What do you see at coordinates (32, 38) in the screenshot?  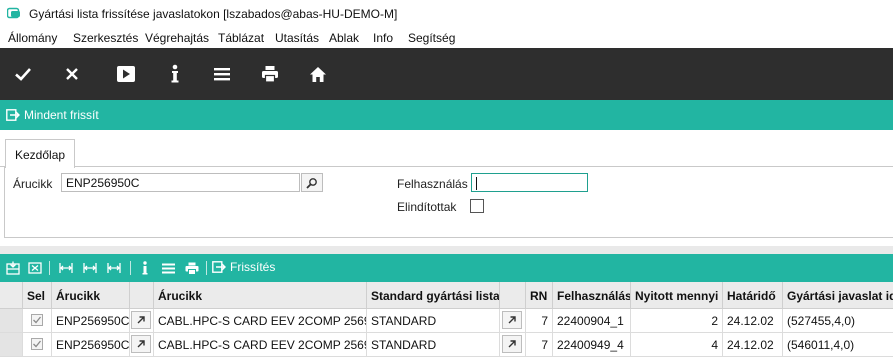 I see `menu-file: Állomány` at bounding box center [32, 38].